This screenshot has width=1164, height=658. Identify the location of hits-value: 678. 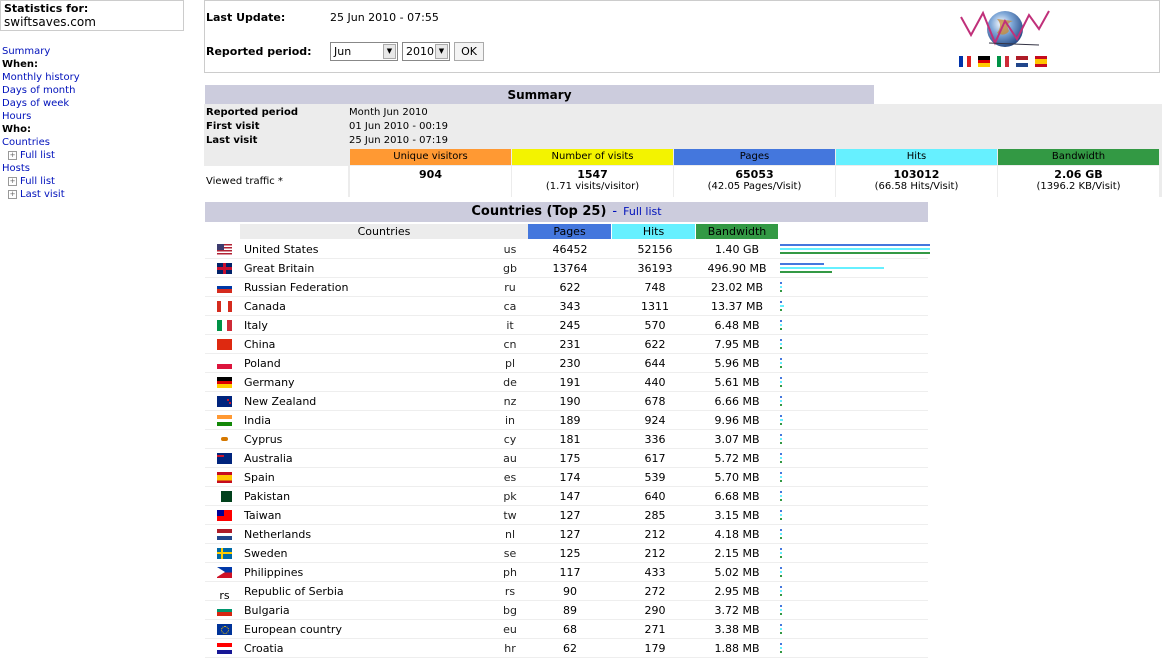
(655, 401).